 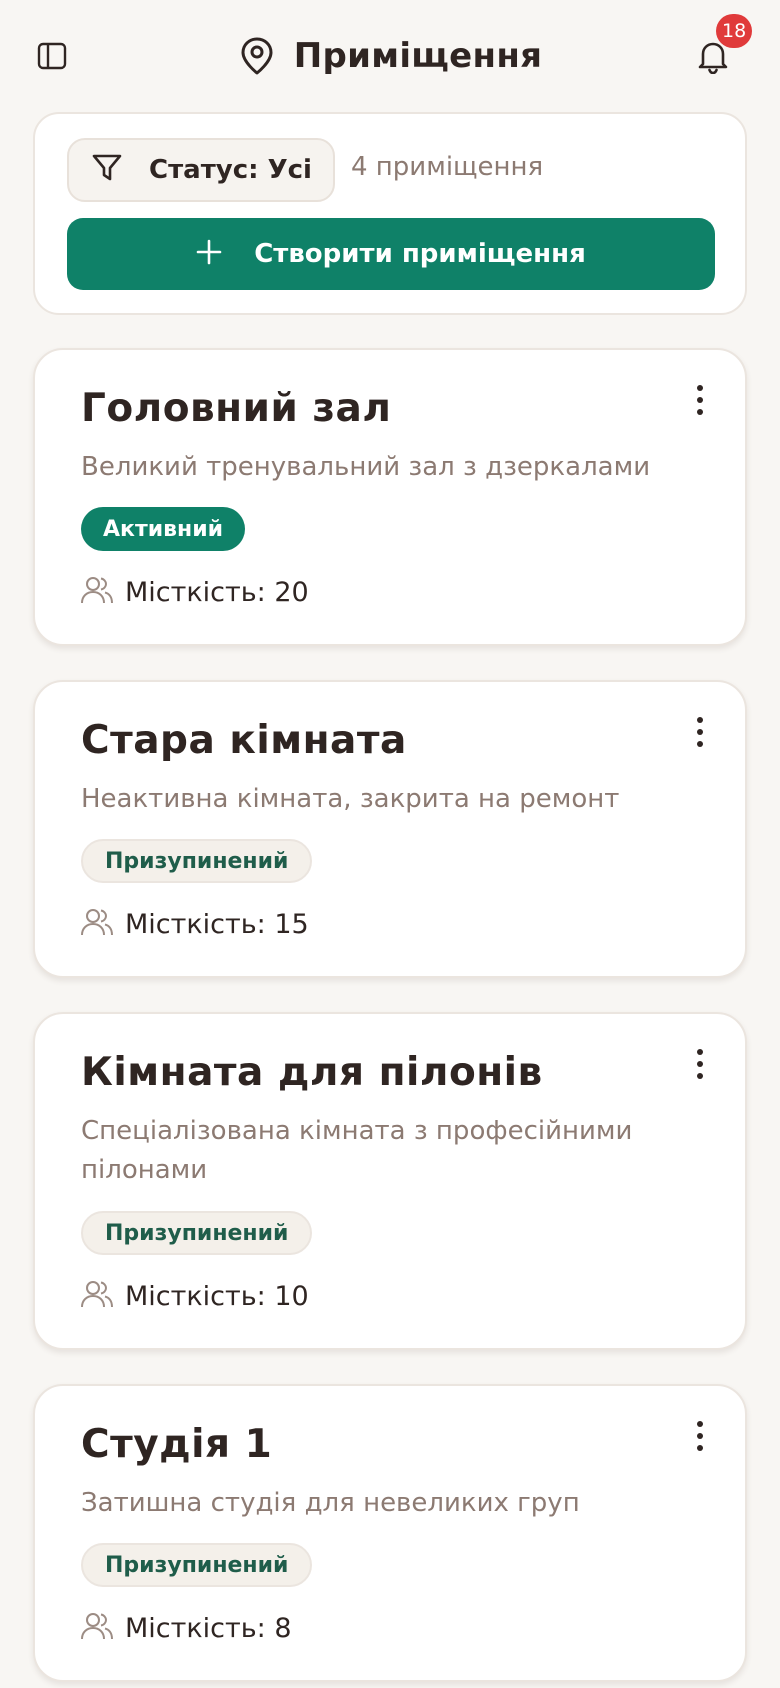 I want to click on room-description: Великий тренувальний зал з дзеркалами, so click(x=366, y=467).